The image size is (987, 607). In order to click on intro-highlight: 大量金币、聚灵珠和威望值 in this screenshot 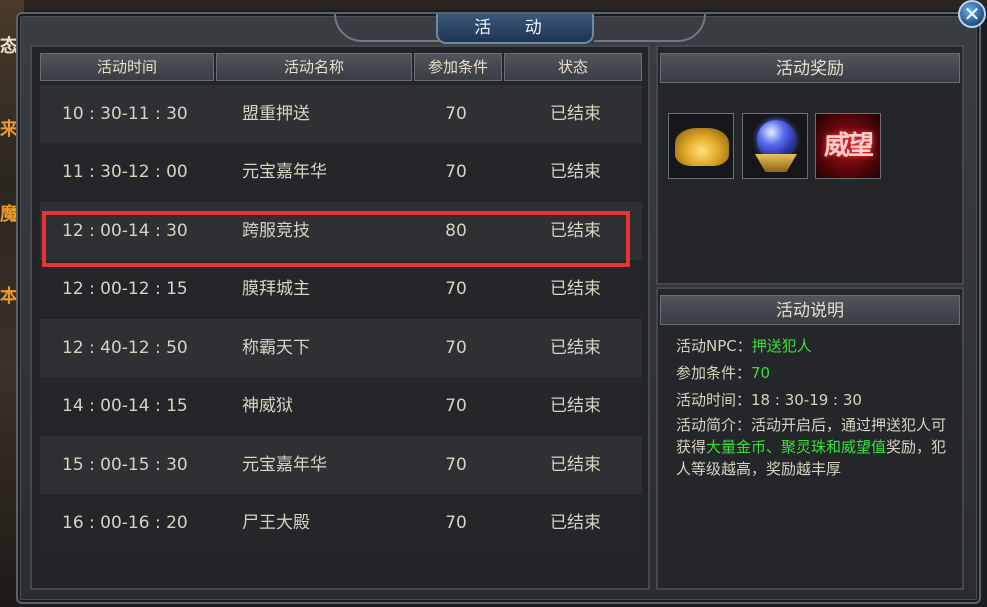, I will do `click(796, 447)`.